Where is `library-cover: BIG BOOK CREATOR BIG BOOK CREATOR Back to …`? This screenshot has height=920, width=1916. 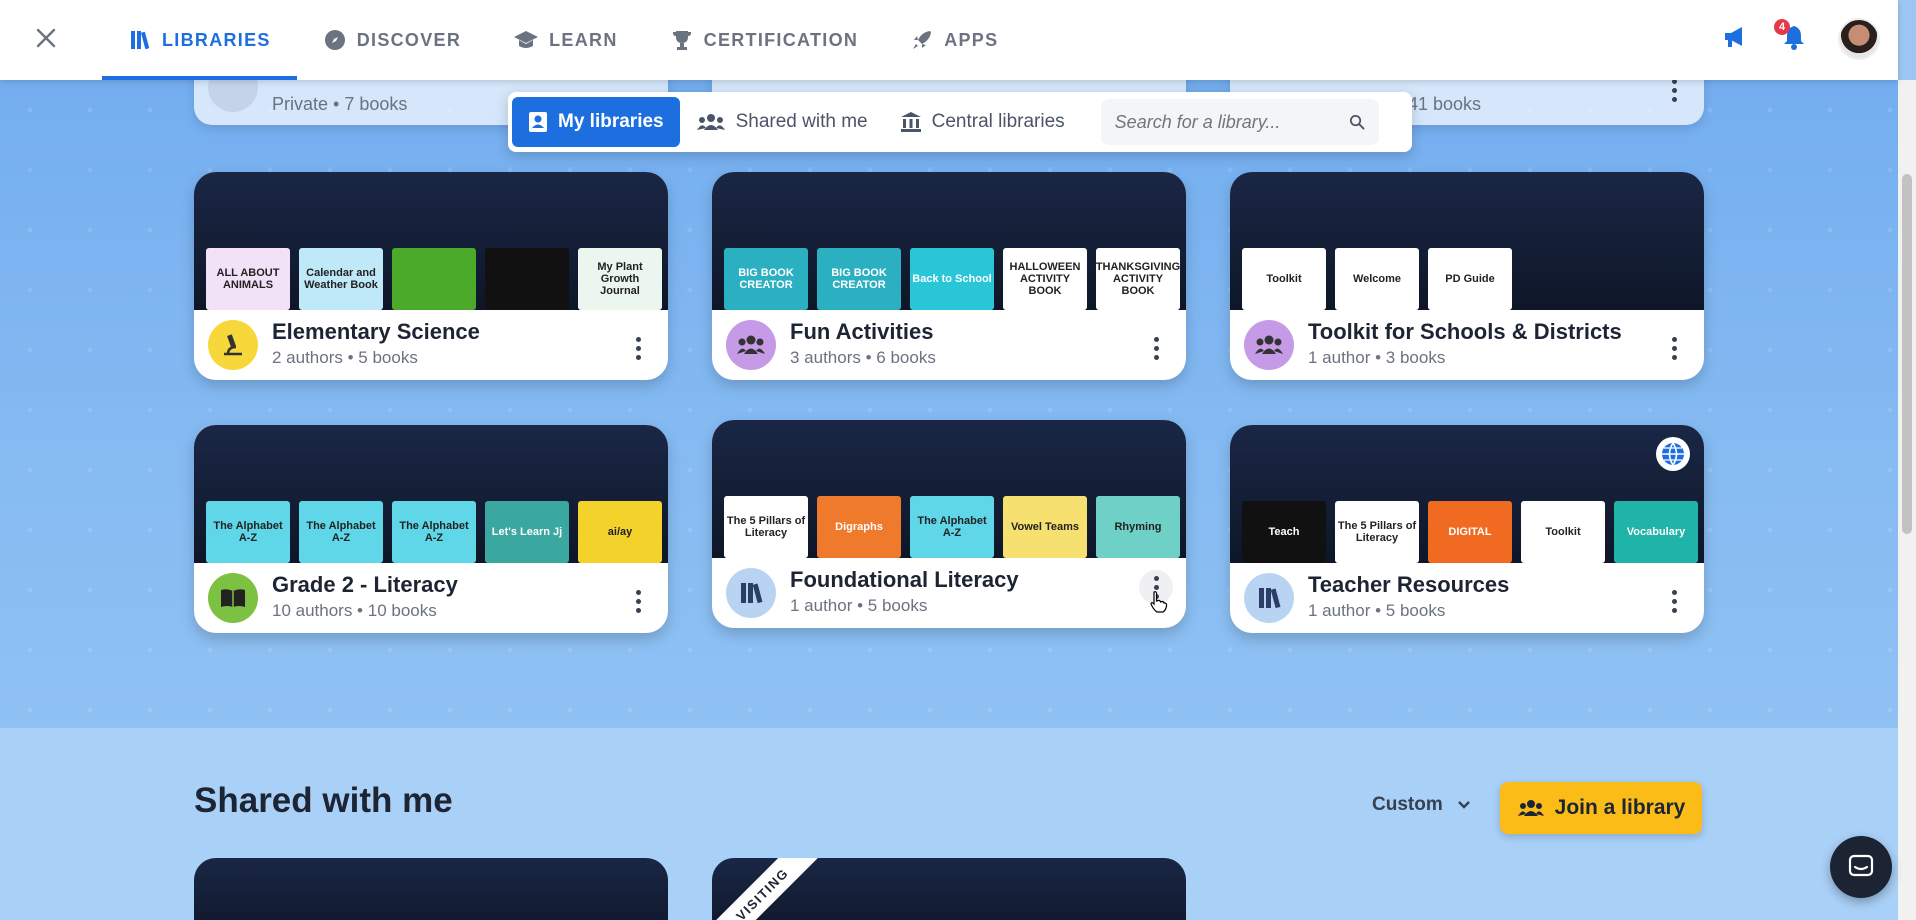 library-cover: BIG BOOK CREATOR BIG BOOK CREATOR Back to … is located at coordinates (949, 241).